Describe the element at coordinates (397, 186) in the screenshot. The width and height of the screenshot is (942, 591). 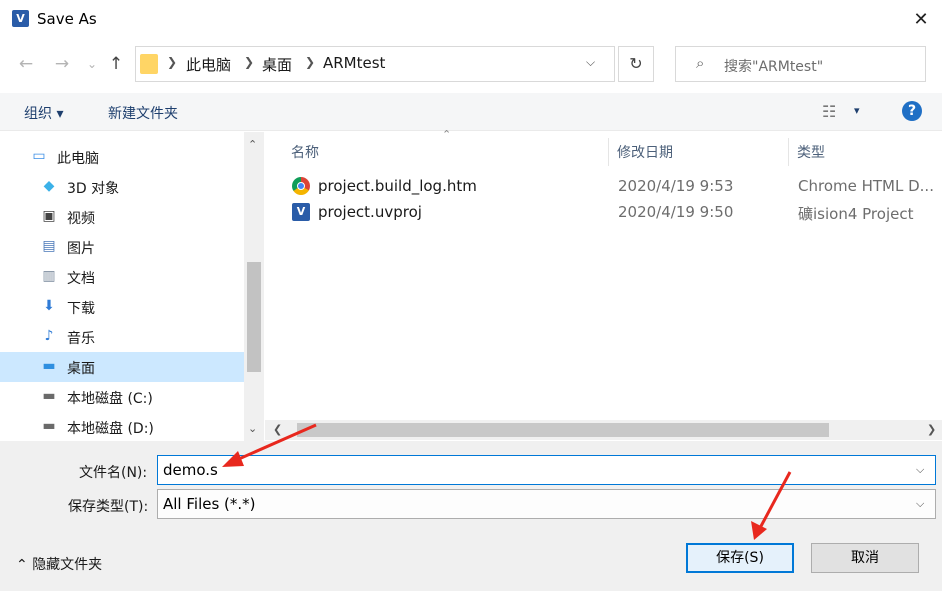
I see `file-name: project.build_log.htm` at that location.